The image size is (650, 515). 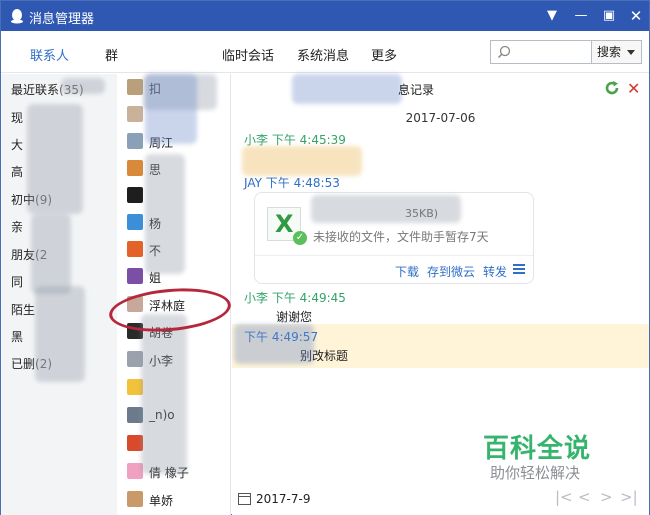 What do you see at coordinates (308, 298) in the screenshot?
I see `message-time: 下午 4:49:45` at bounding box center [308, 298].